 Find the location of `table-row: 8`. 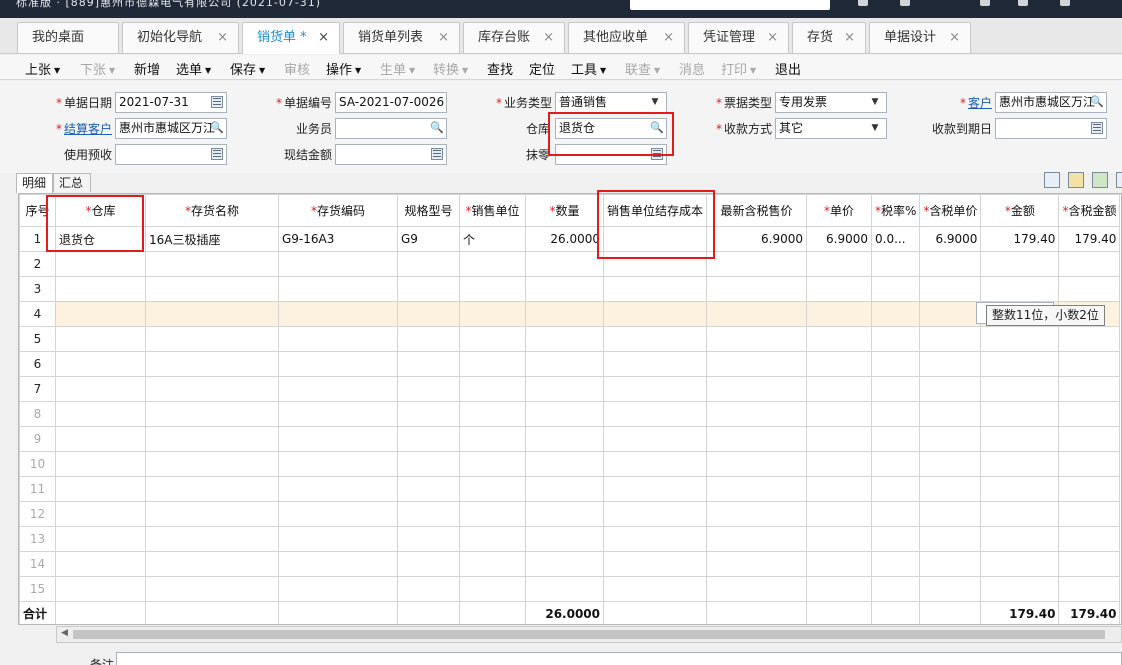

table-row: 8 is located at coordinates (570, 414).